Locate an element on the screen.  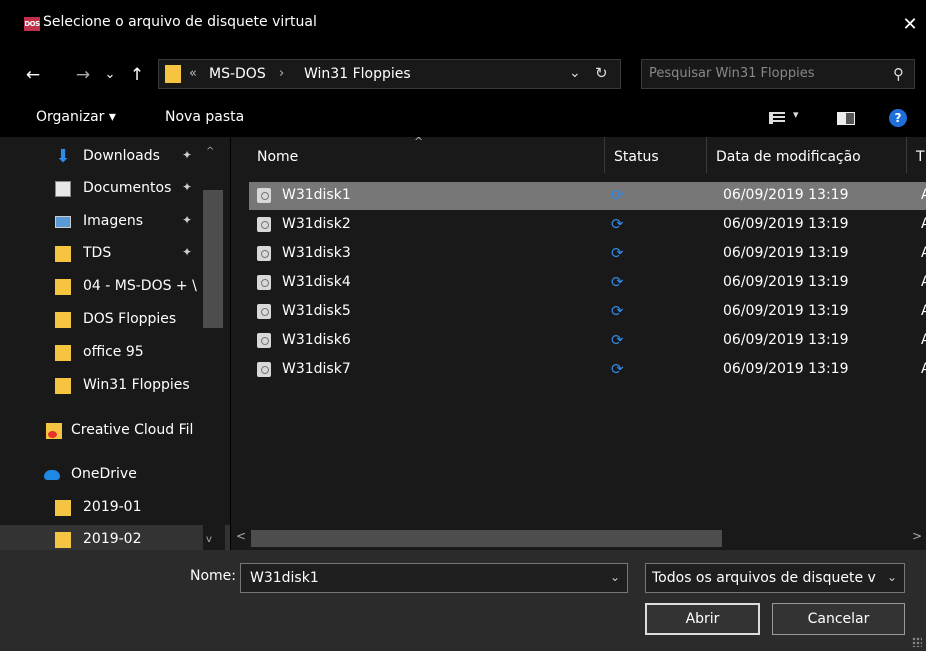
help-icon: ? is located at coordinates (898, 118).